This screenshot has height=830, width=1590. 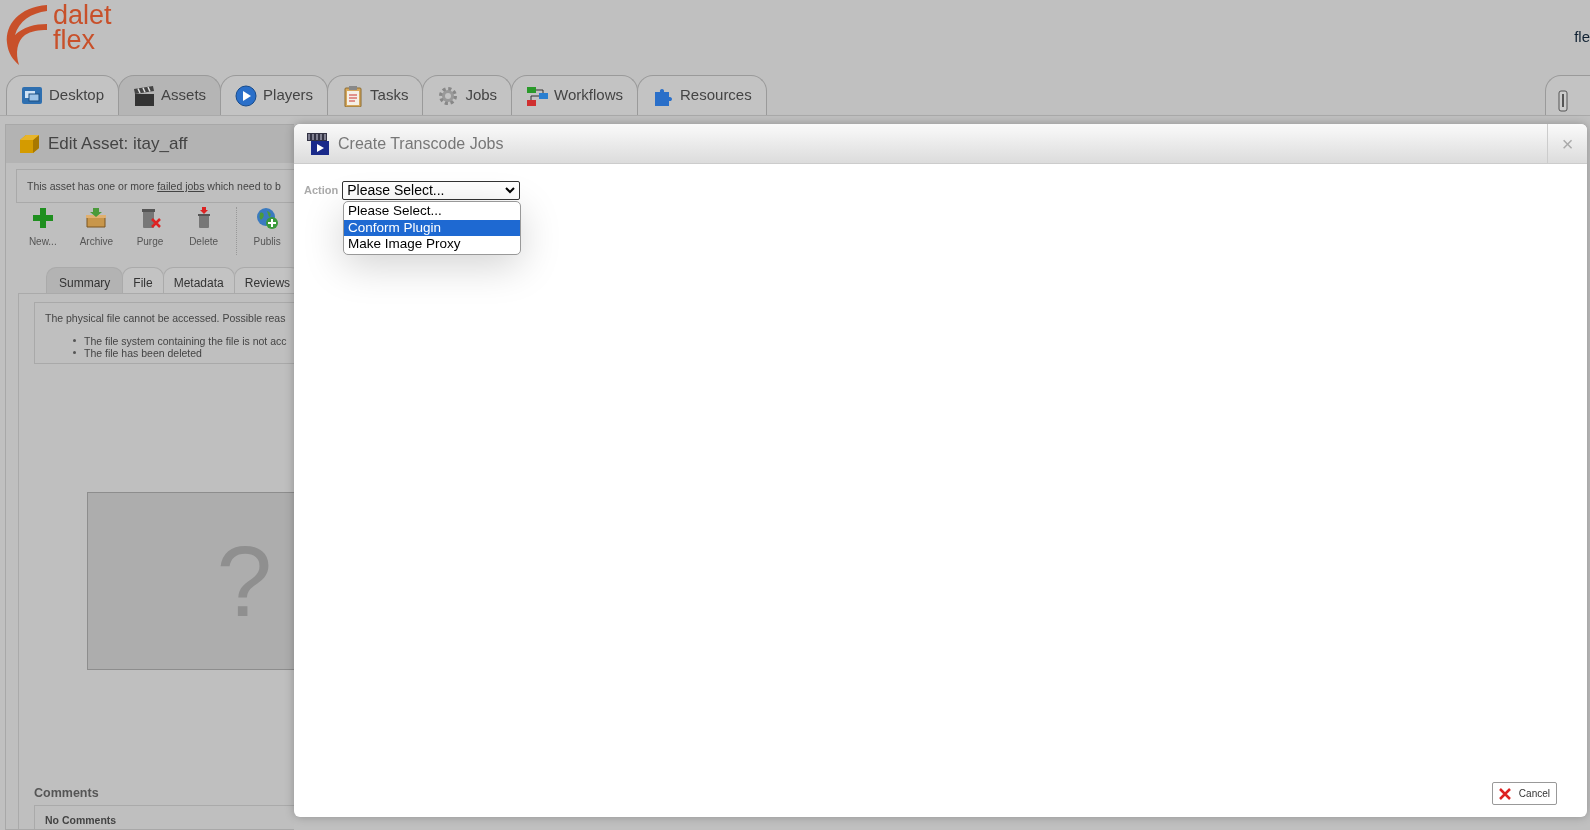 What do you see at coordinates (198, 280) in the screenshot?
I see `panel-tab: Metadata` at bounding box center [198, 280].